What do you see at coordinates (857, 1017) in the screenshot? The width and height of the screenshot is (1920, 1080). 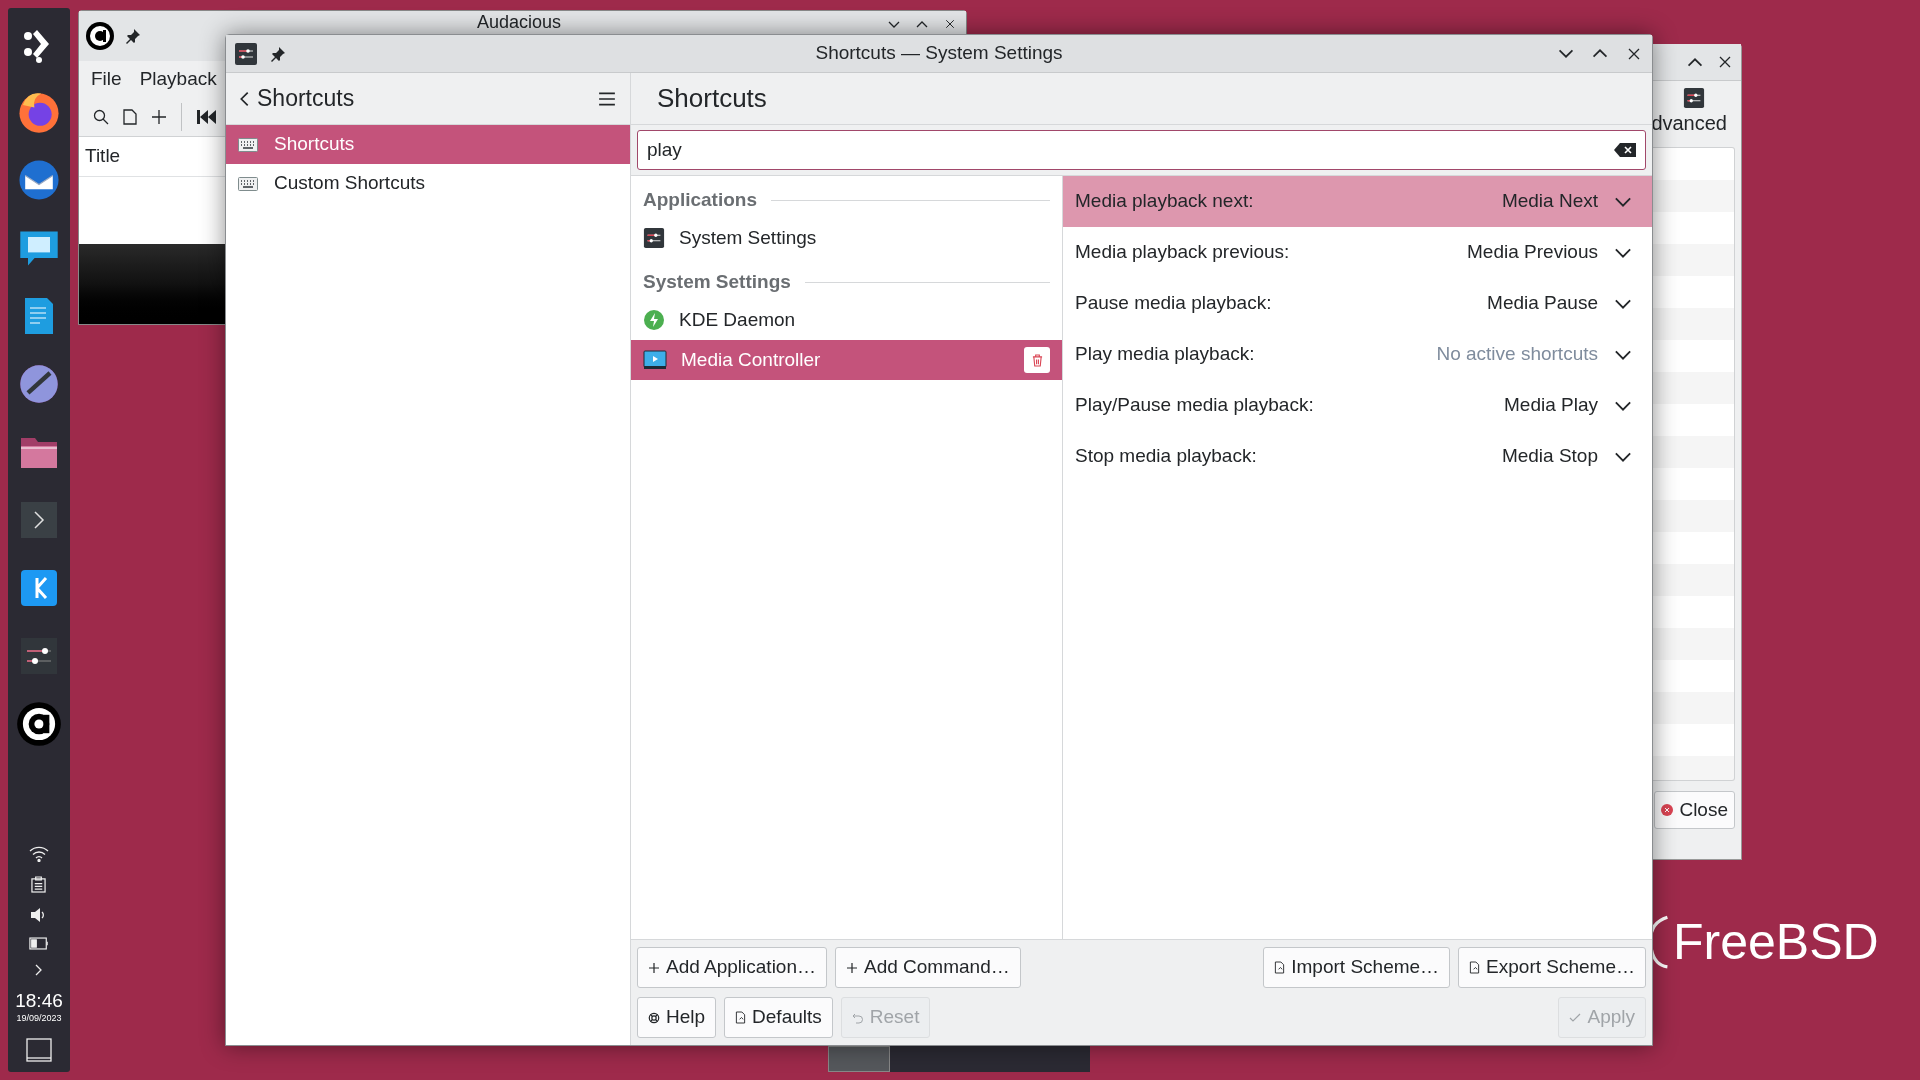 I see `undo-icon` at bounding box center [857, 1017].